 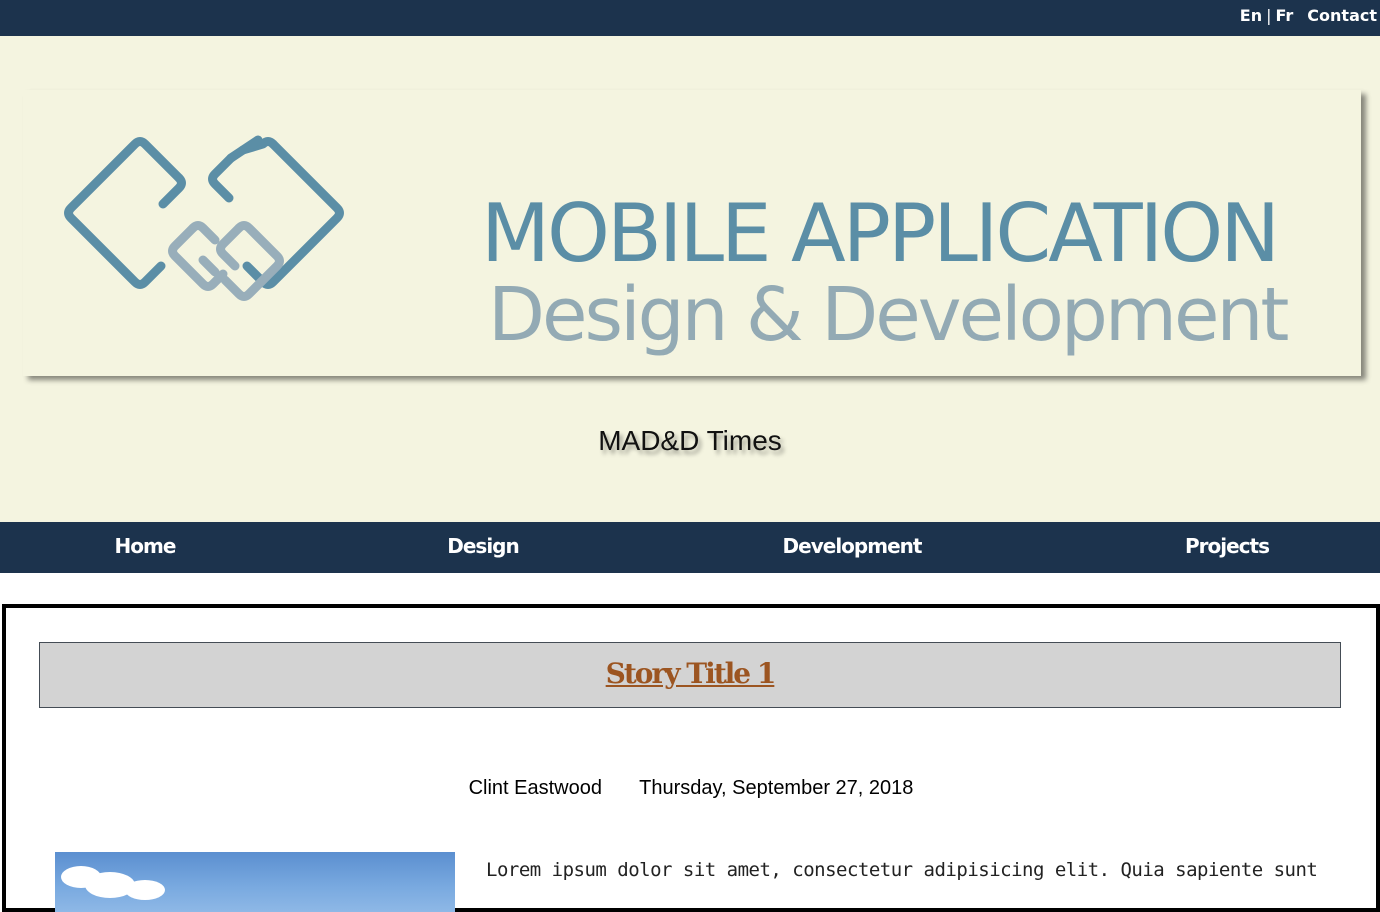 I want to click on main-nav: Home Design Development Projects, so click(x=690, y=547).